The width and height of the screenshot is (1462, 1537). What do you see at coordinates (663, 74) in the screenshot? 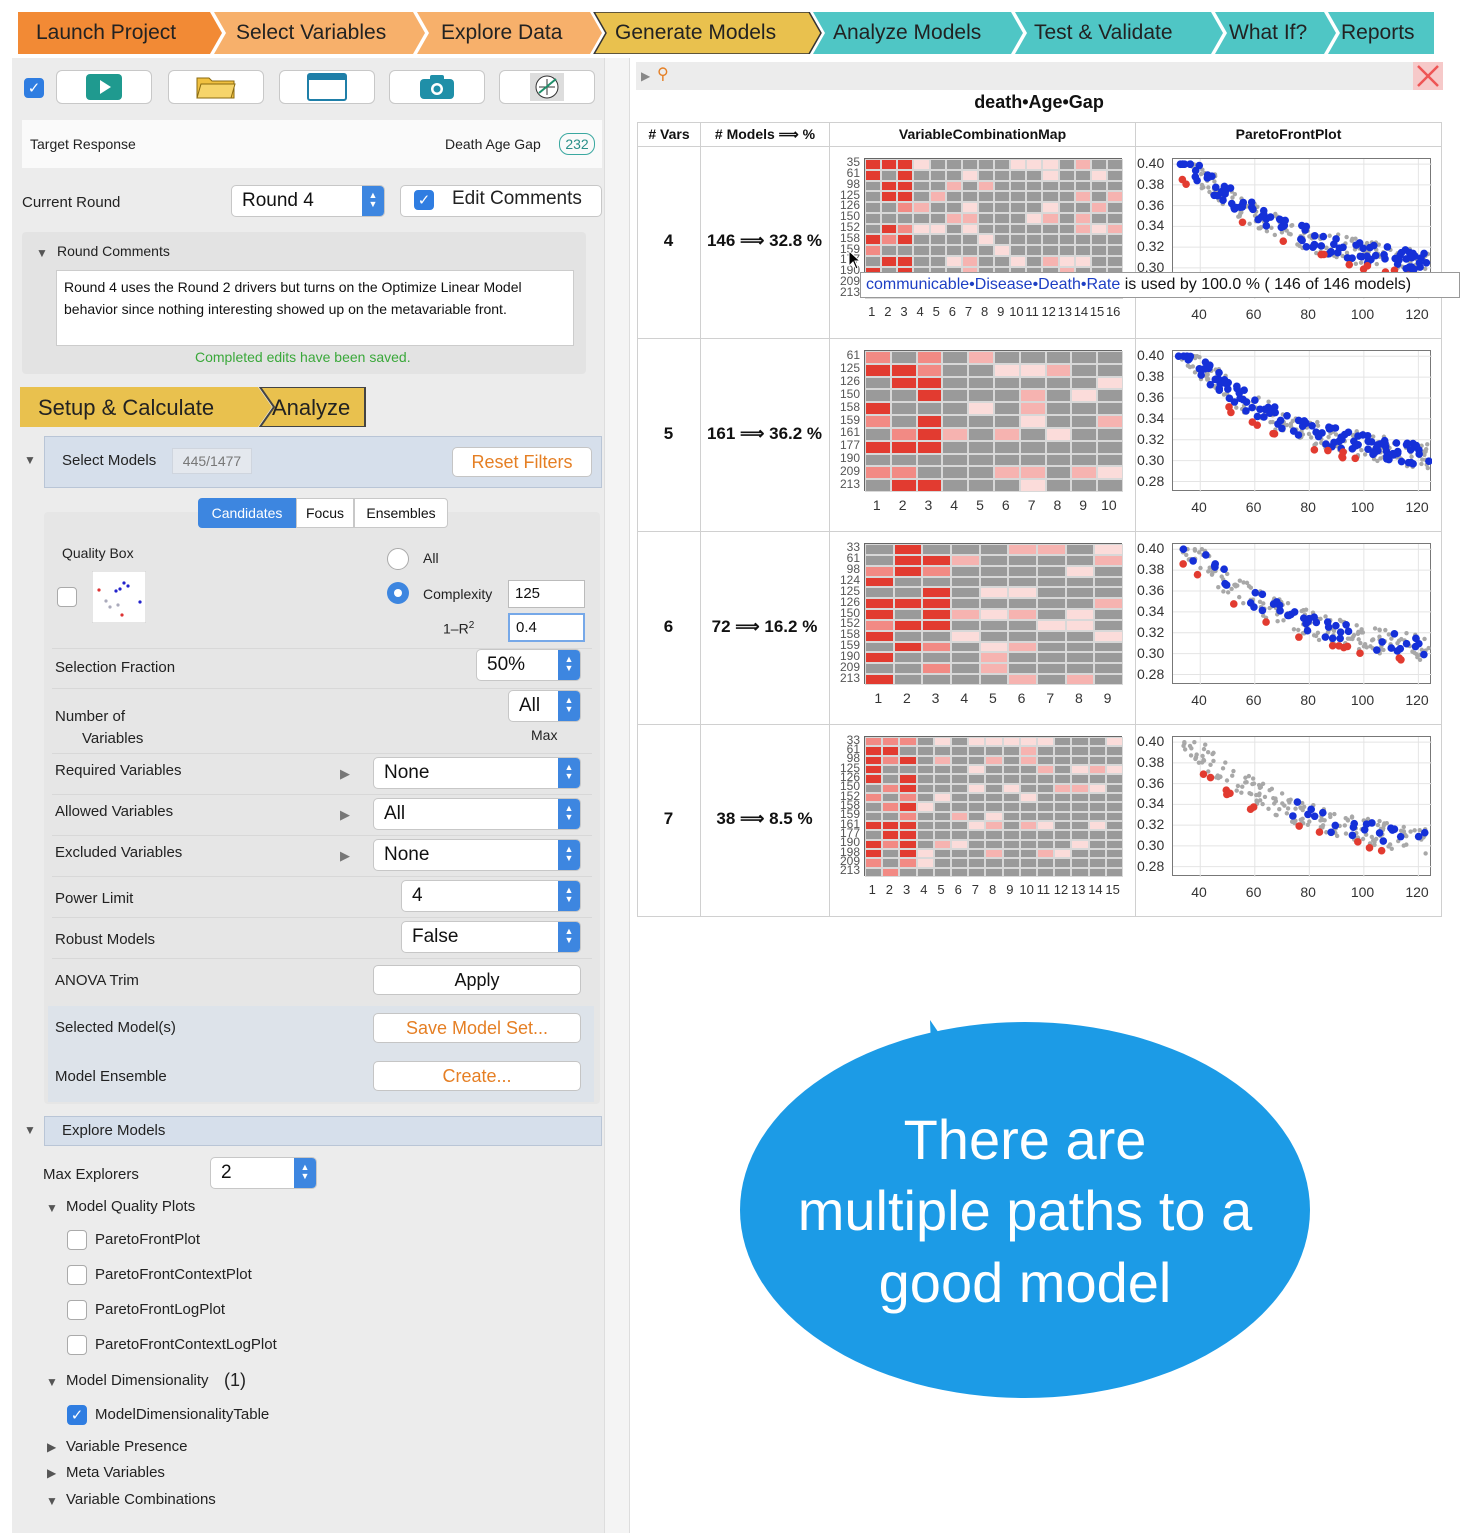
I see `lightbulb-icon: ⚲` at bounding box center [663, 74].